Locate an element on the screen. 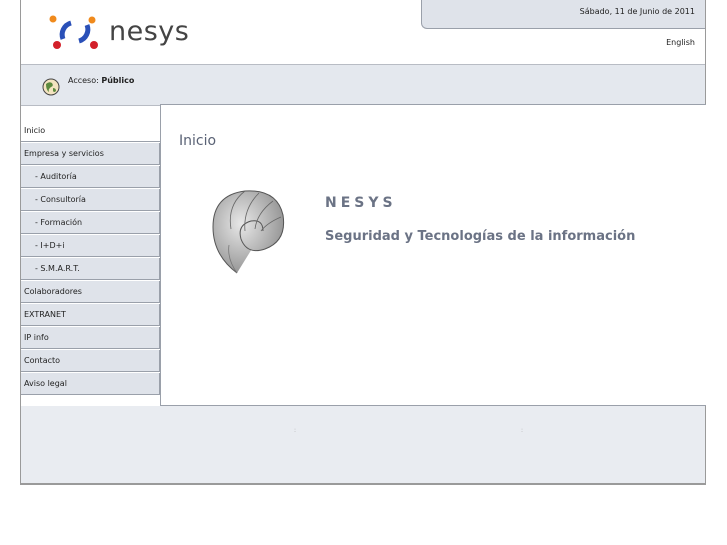  brand-name: nesys is located at coordinates (149, 31).